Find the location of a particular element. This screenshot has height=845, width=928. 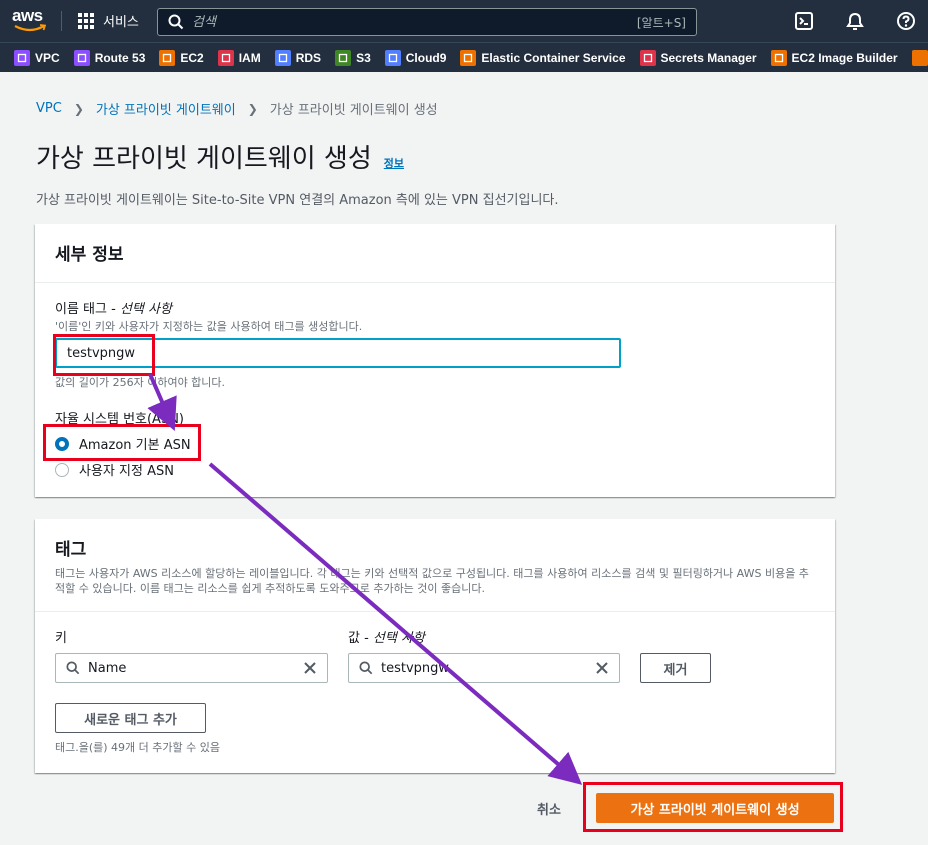

tag-value-label: 값 - 선택 사항 is located at coordinates (386, 638).